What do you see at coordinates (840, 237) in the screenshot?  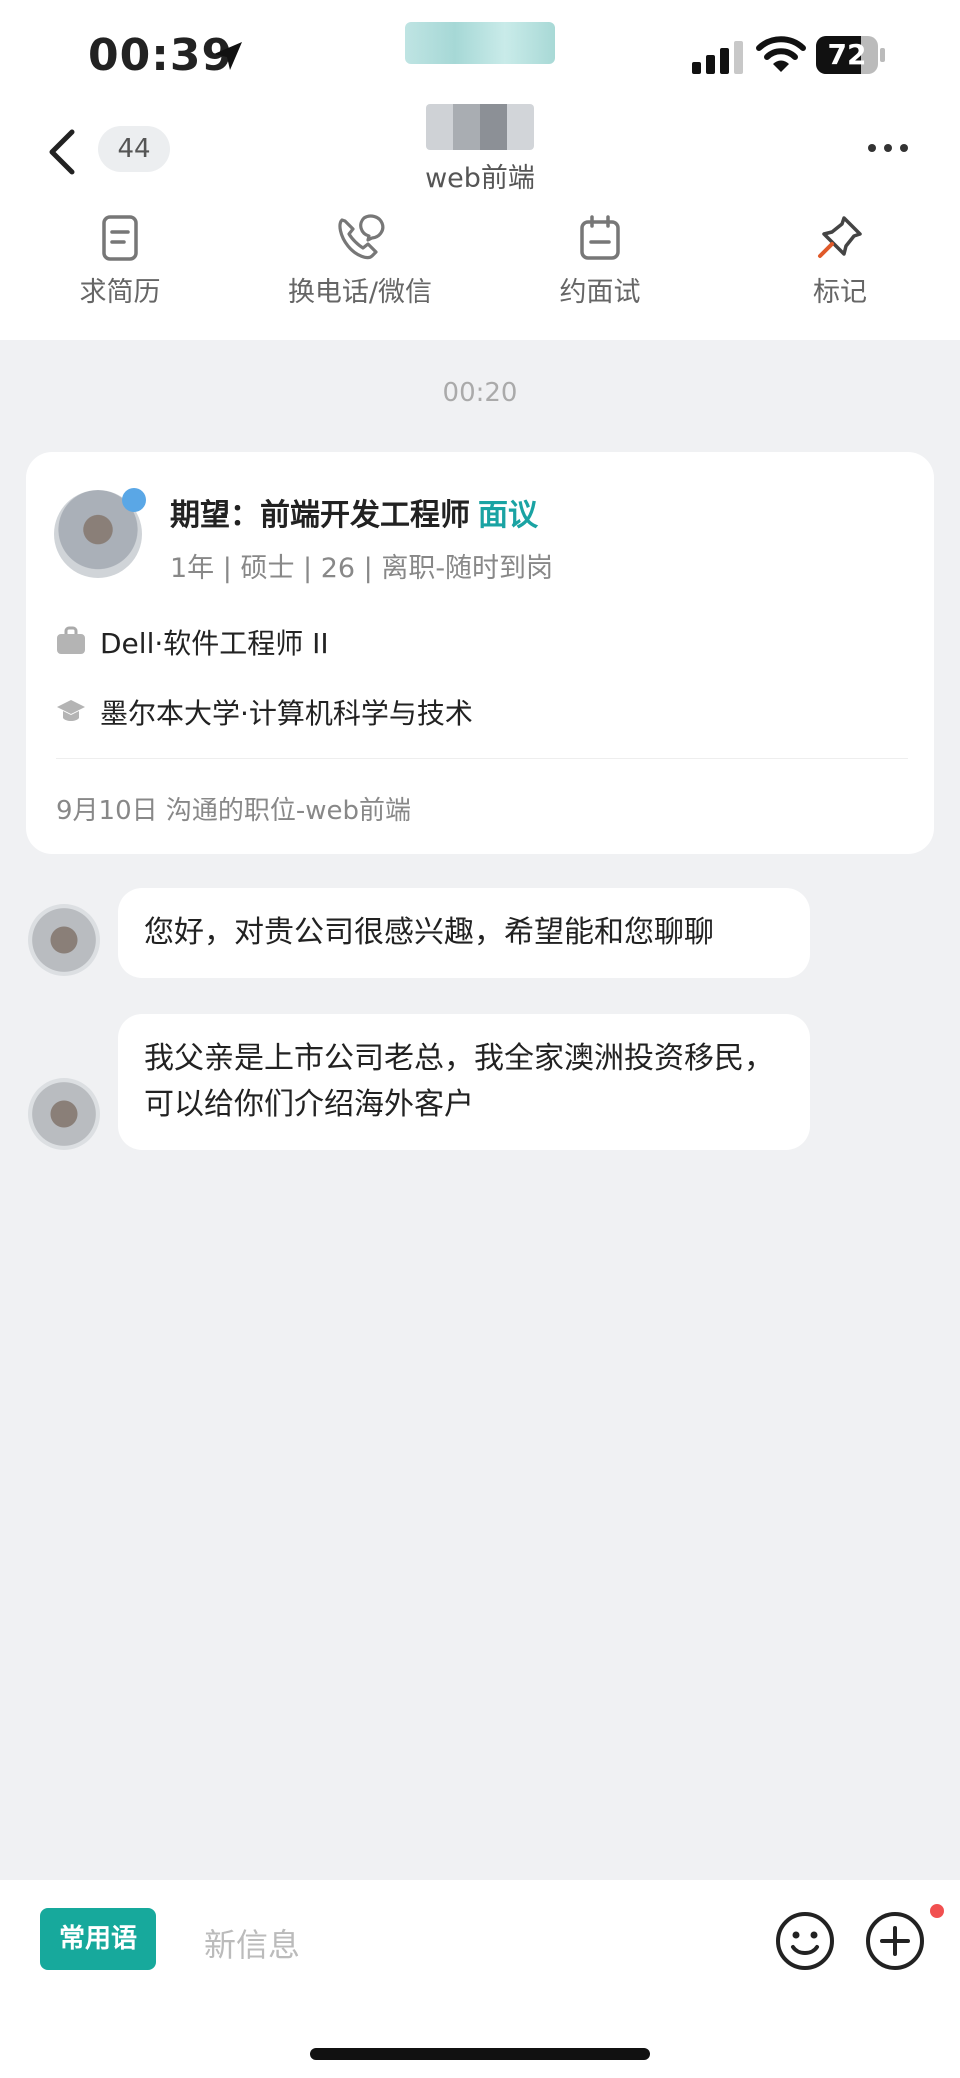 I see `pin-icon` at bounding box center [840, 237].